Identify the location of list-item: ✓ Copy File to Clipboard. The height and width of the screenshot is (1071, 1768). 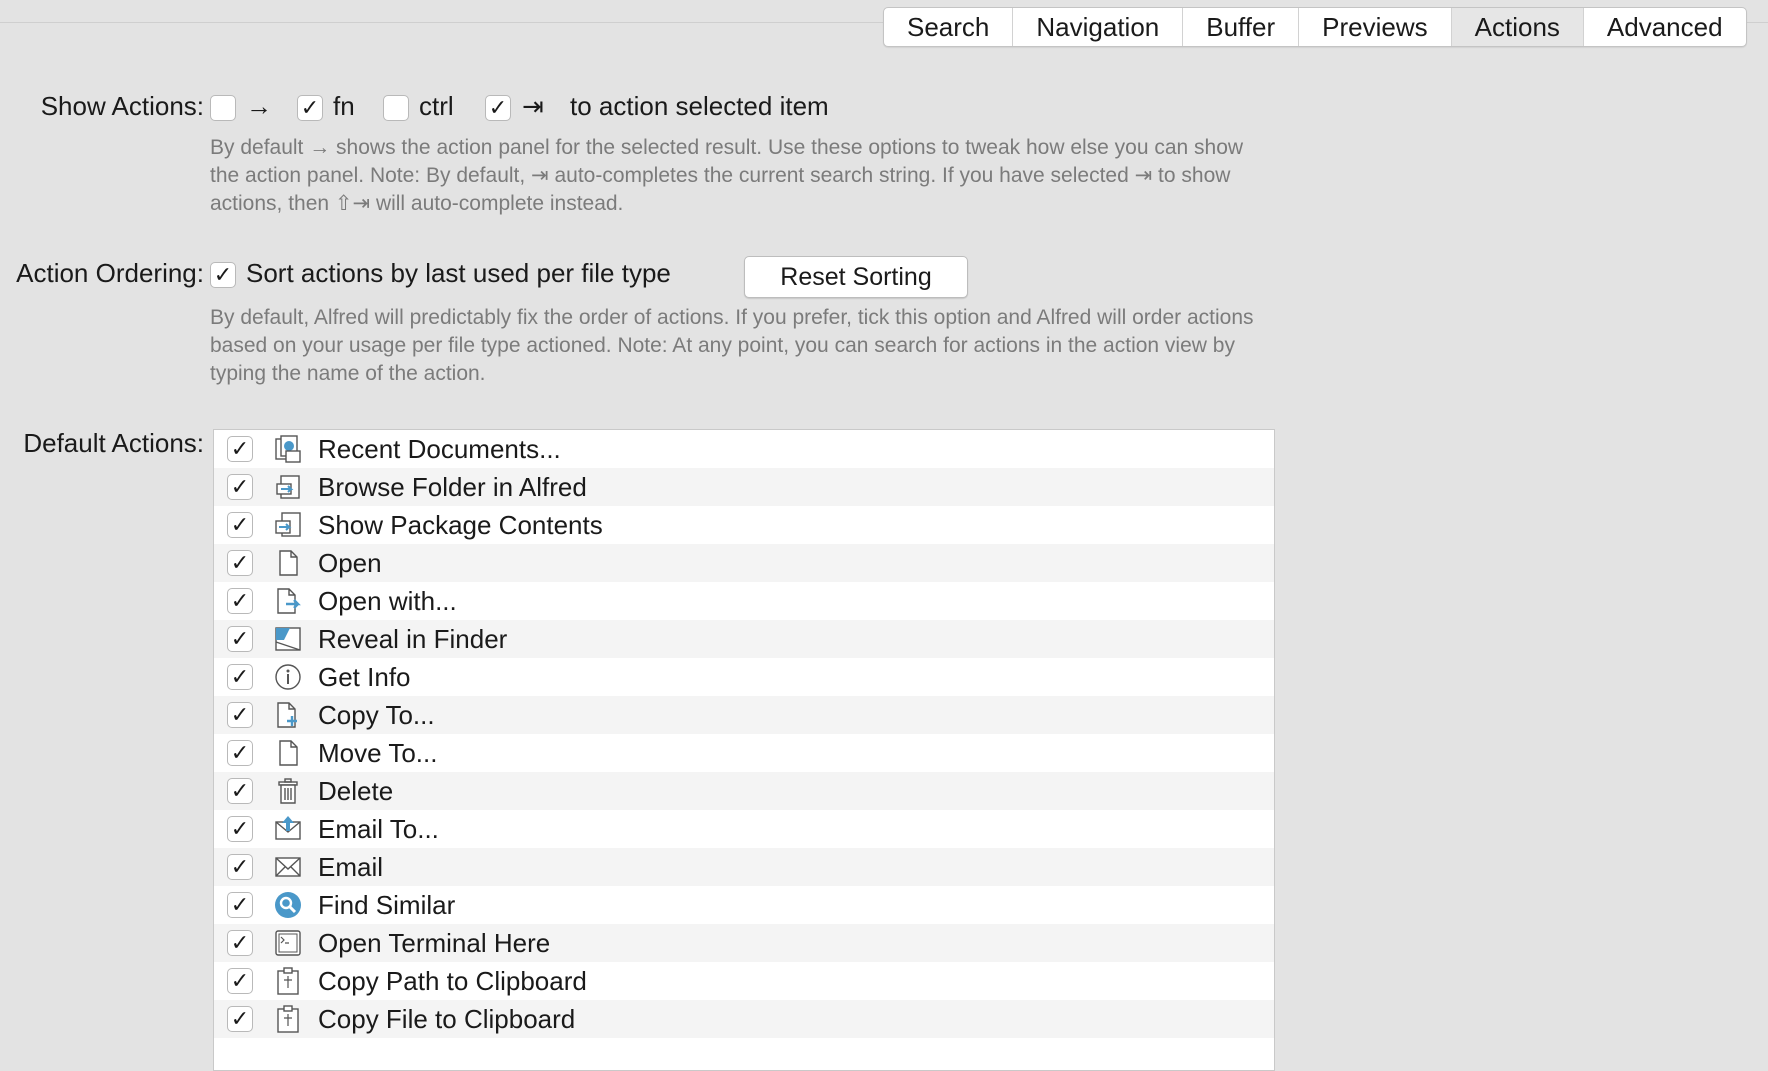
(744, 1019).